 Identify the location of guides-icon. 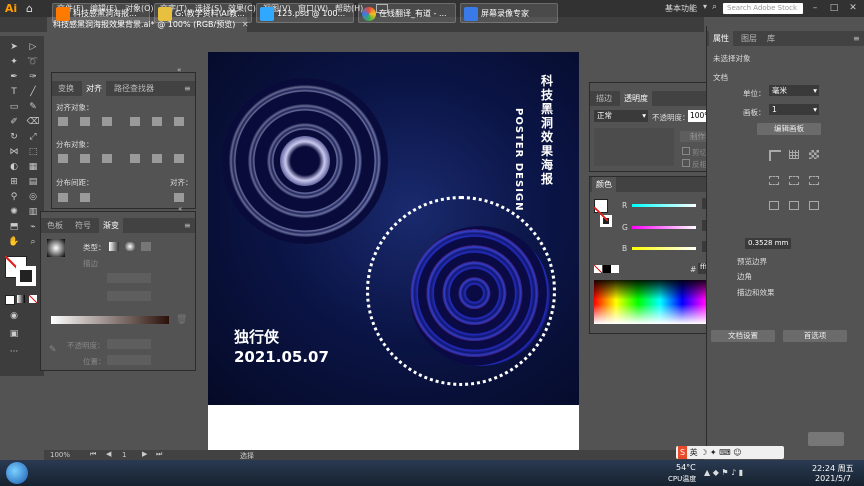
(774, 180).